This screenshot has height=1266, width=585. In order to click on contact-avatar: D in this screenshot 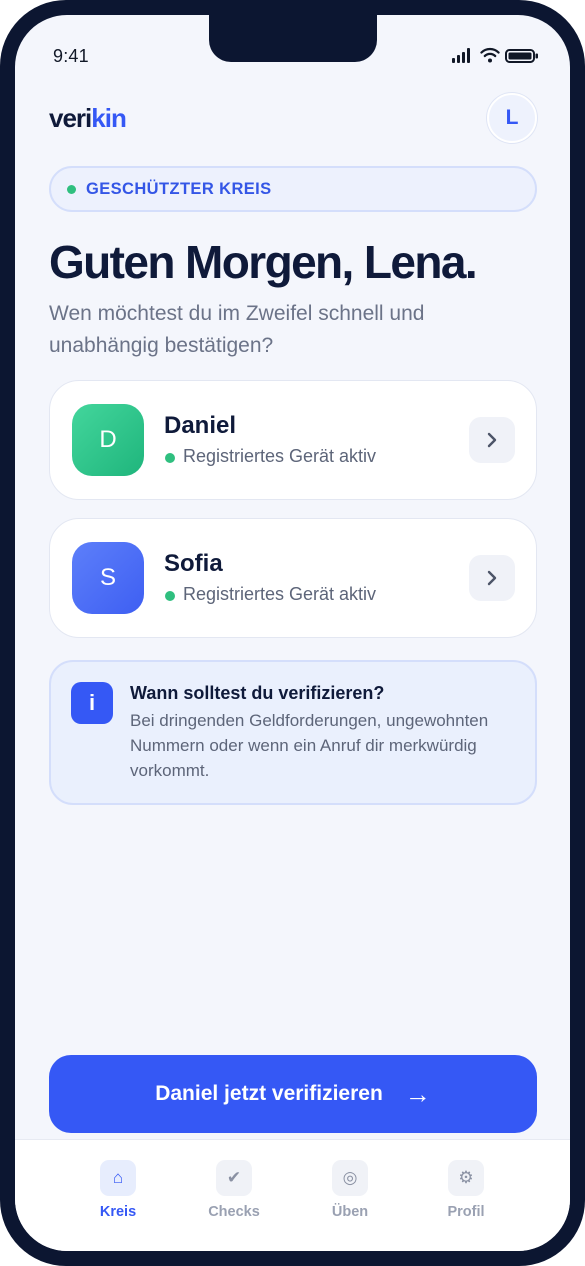, I will do `click(108, 440)`.